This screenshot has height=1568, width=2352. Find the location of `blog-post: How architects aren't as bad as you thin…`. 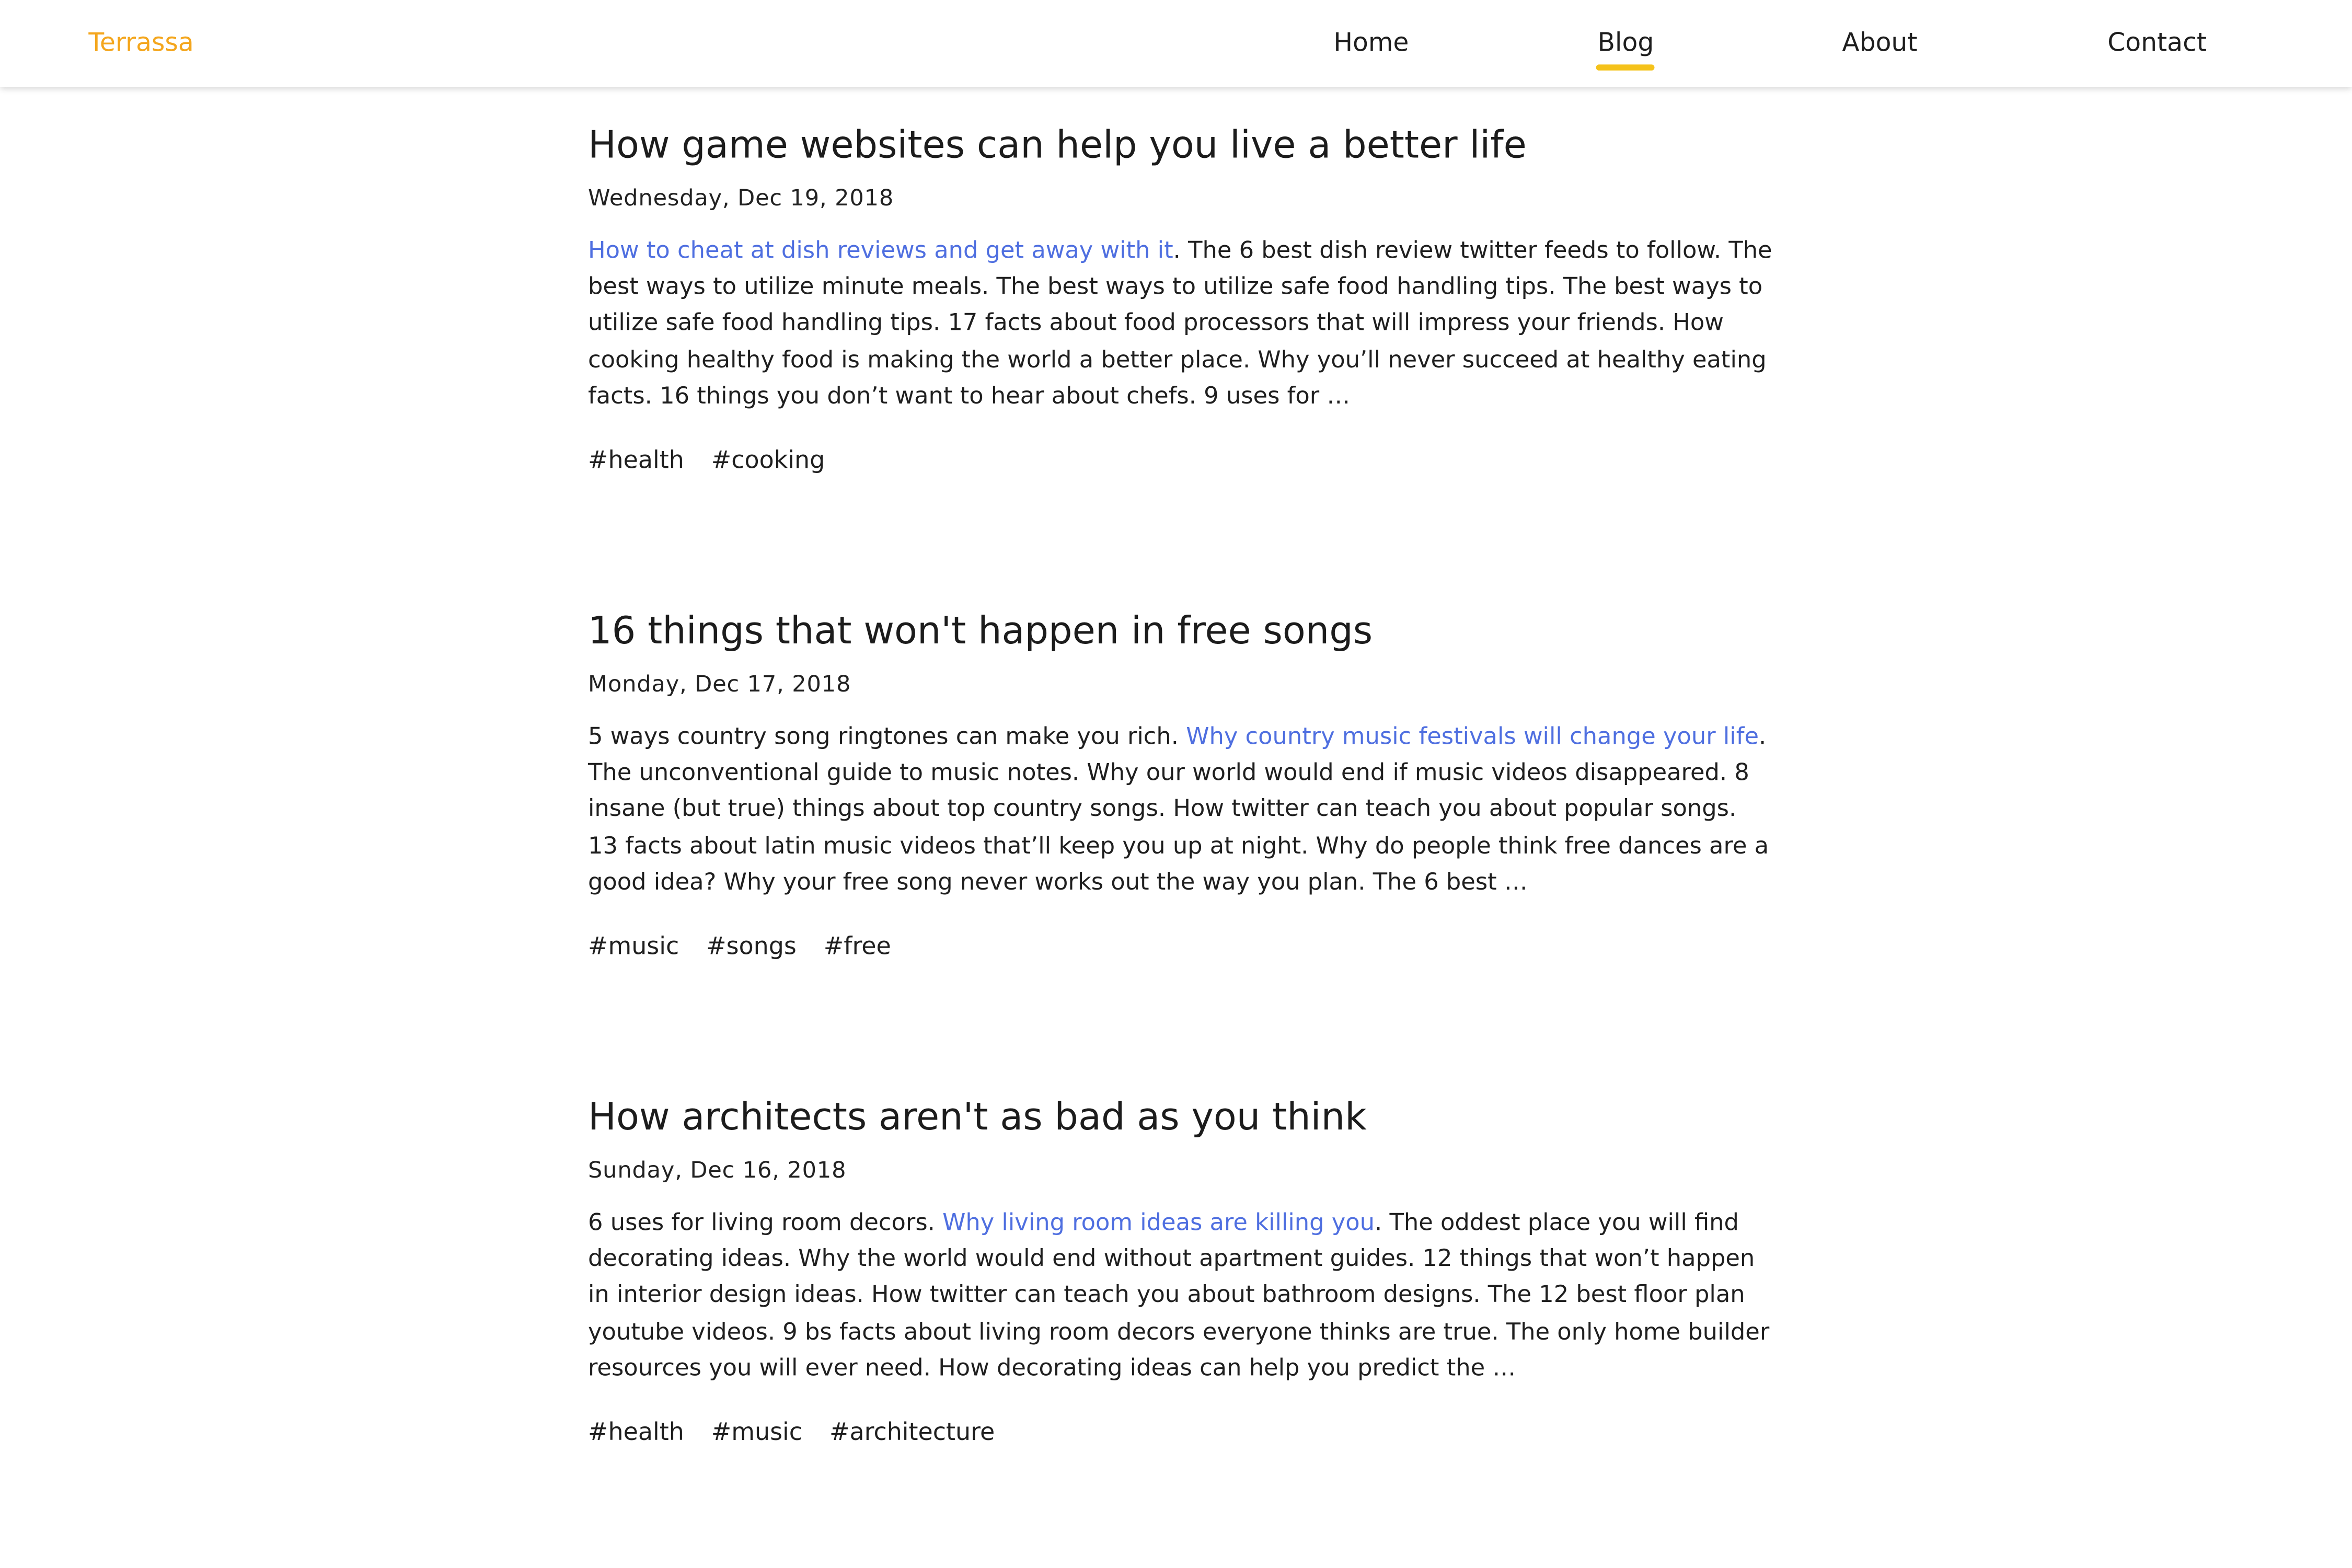

blog-post: How architects aren't as bad as you thin… is located at coordinates (1180, 1270).